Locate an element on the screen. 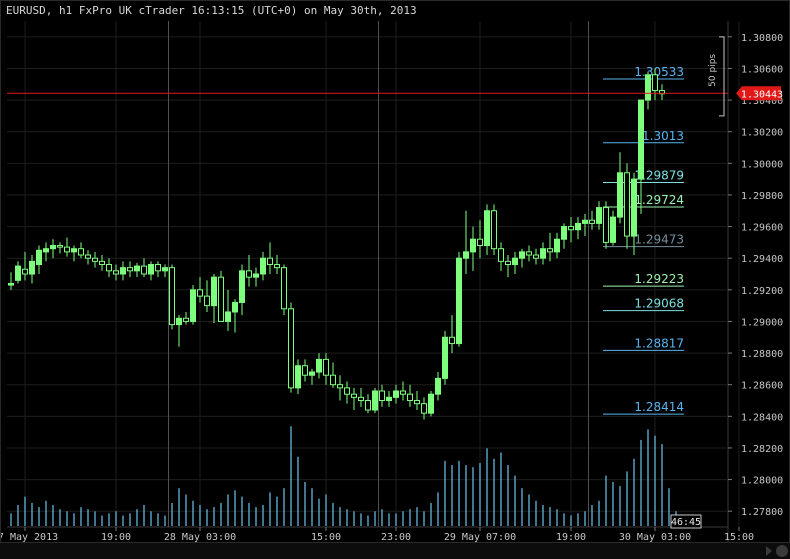 This screenshot has width=790, height=559. resize-grip-icon is located at coordinates (782, 551).